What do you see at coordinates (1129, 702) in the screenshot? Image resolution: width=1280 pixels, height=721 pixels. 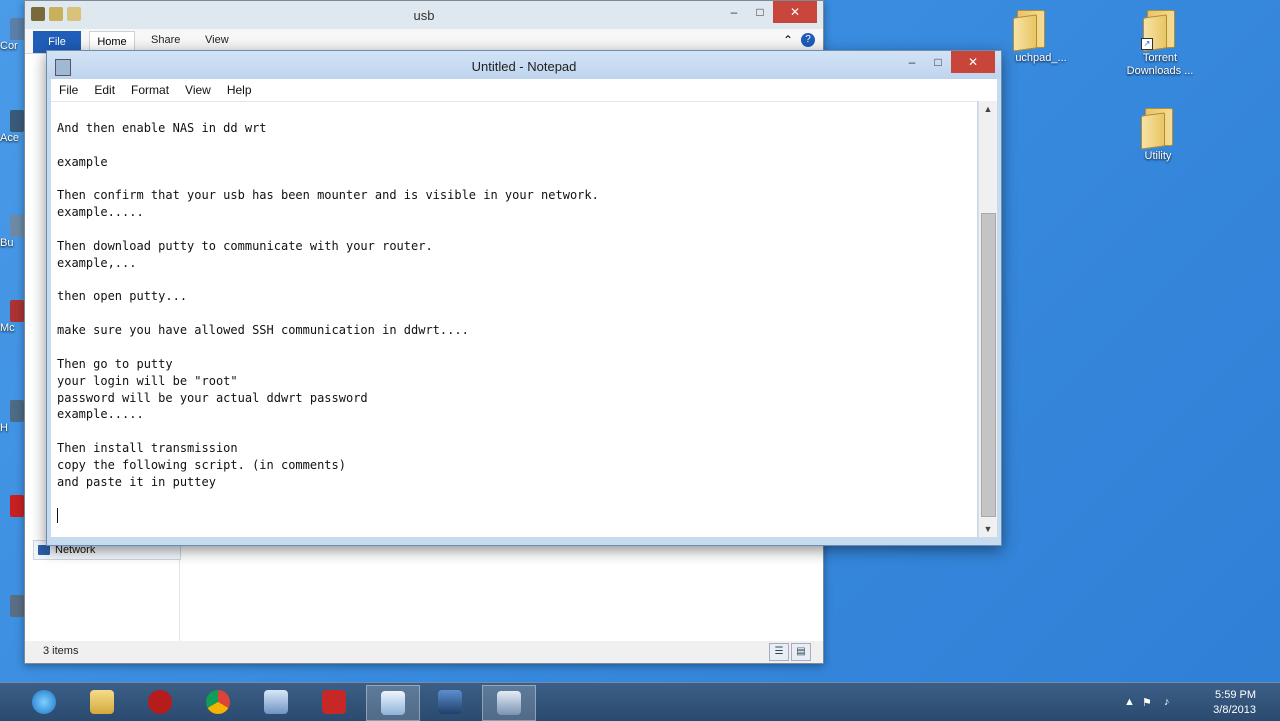 I see `show-hidden-icons-icon: ▲` at bounding box center [1129, 702].